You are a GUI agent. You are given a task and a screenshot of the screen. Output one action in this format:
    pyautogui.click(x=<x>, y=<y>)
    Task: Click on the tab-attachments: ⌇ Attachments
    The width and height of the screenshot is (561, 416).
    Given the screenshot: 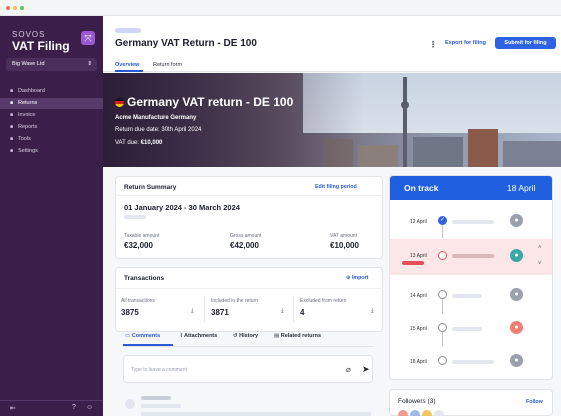 What is the action you would take?
    pyautogui.click(x=198, y=336)
    